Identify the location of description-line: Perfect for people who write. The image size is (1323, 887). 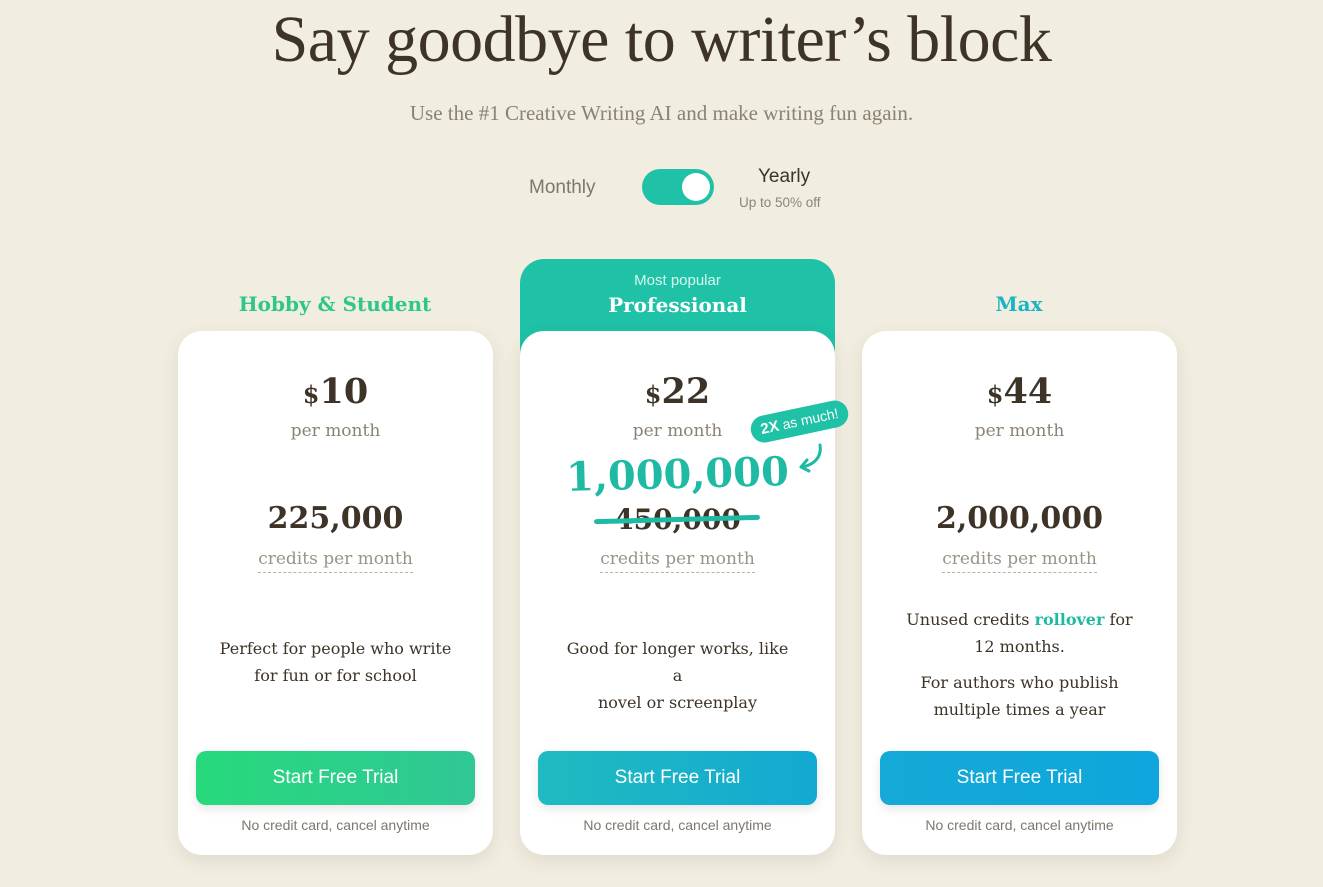
(335, 648).